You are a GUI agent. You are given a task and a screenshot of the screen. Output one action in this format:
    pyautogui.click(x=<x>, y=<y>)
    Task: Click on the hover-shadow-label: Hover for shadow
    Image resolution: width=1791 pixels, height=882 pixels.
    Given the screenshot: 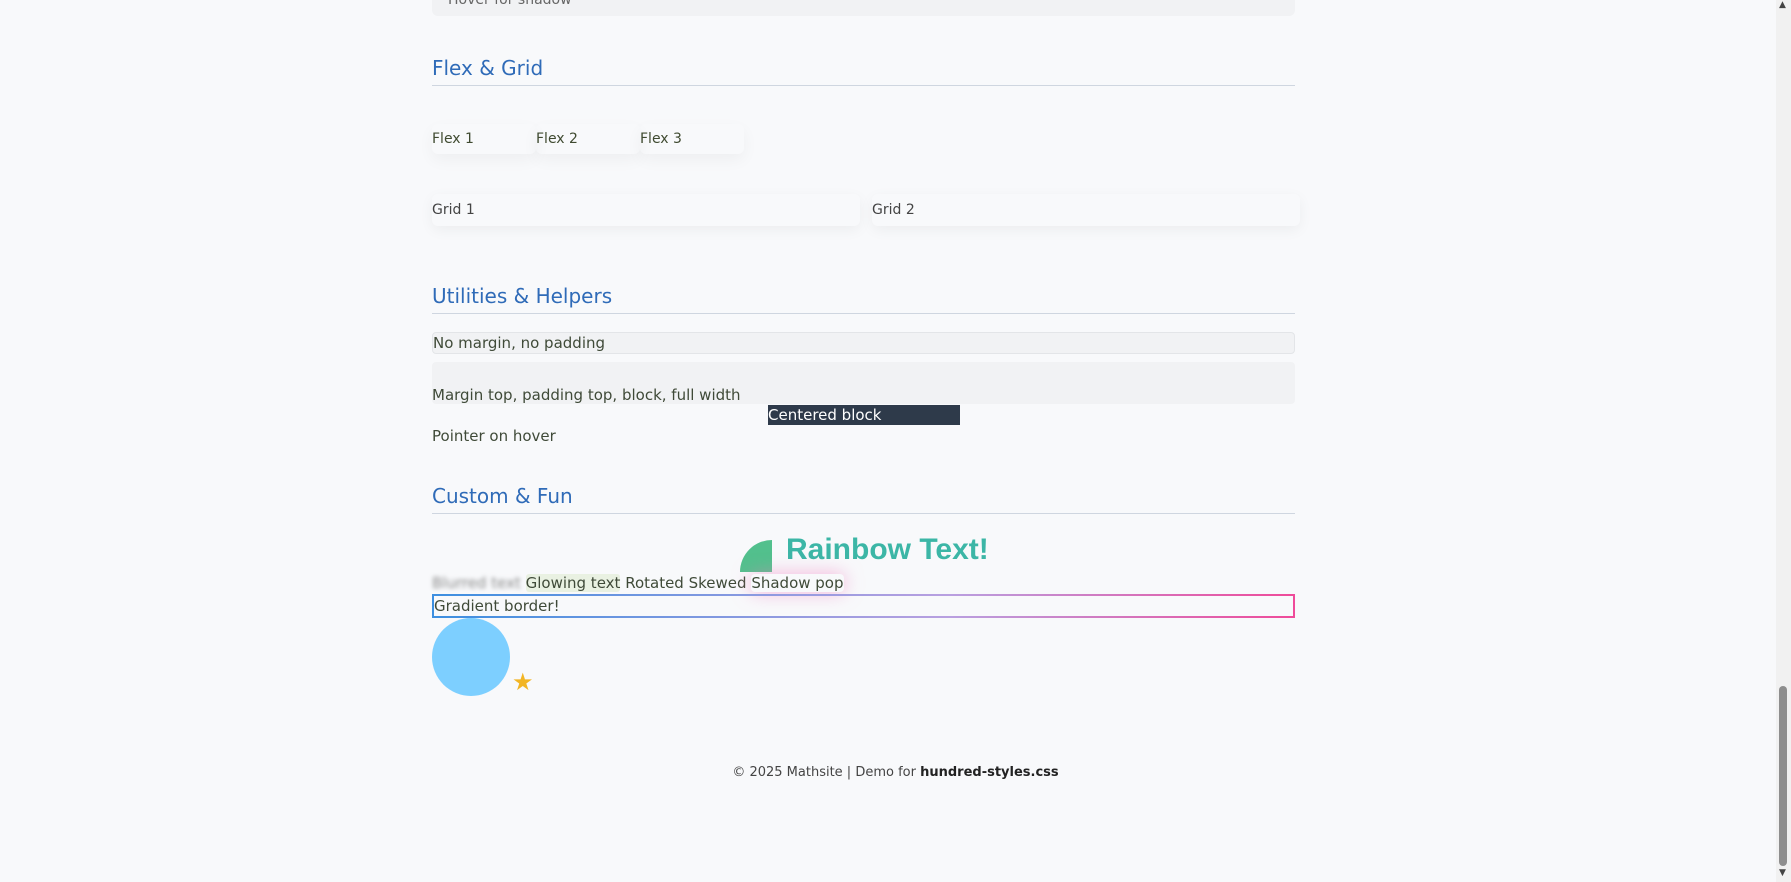 What is the action you would take?
    pyautogui.click(x=510, y=4)
    